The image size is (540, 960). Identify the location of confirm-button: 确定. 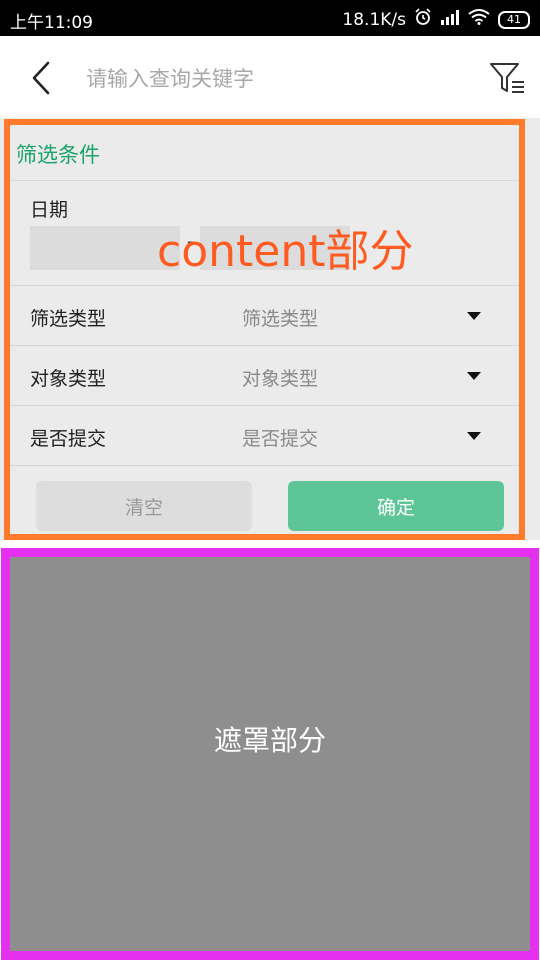
(396, 506).